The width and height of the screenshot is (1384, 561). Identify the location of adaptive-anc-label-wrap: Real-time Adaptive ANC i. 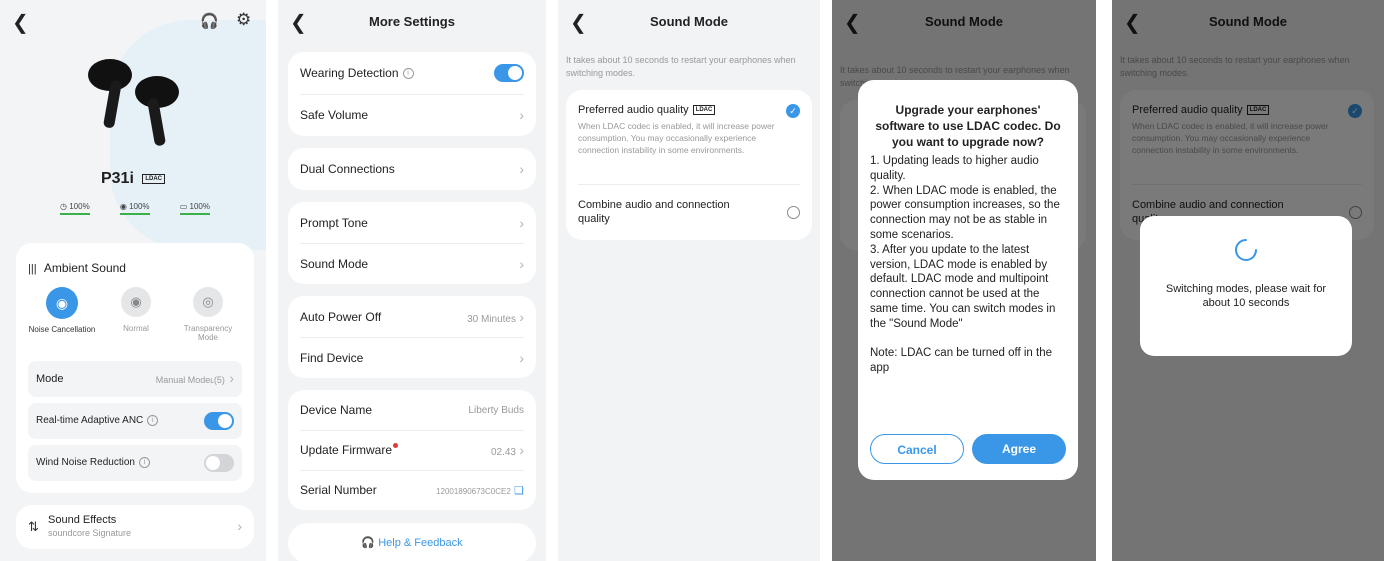
(97, 421).